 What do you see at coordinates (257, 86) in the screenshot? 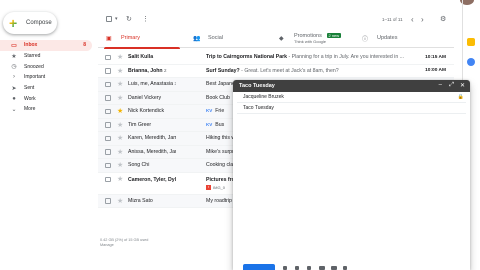
I see `compose-title: Taco Tuesday` at bounding box center [257, 86].